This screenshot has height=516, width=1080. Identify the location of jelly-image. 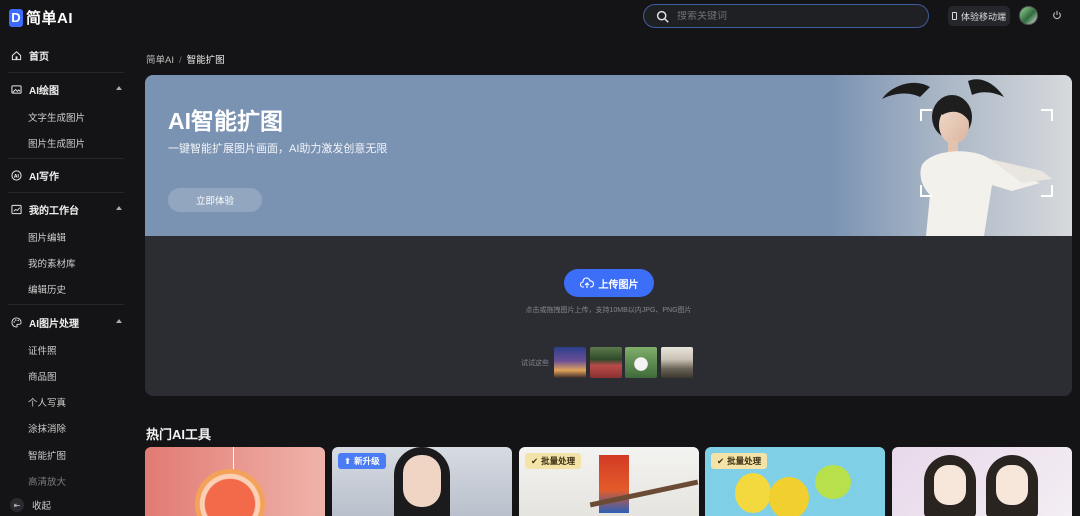
(833, 482).